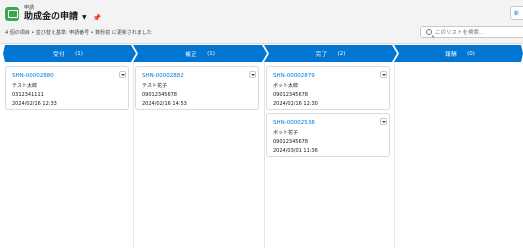 Image resolution: width=523 pixels, height=248 pixels. What do you see at coordinates (286, 86) in the screenshot?
I see `card-name: ボット太郎` at bounding box center [286, 86].